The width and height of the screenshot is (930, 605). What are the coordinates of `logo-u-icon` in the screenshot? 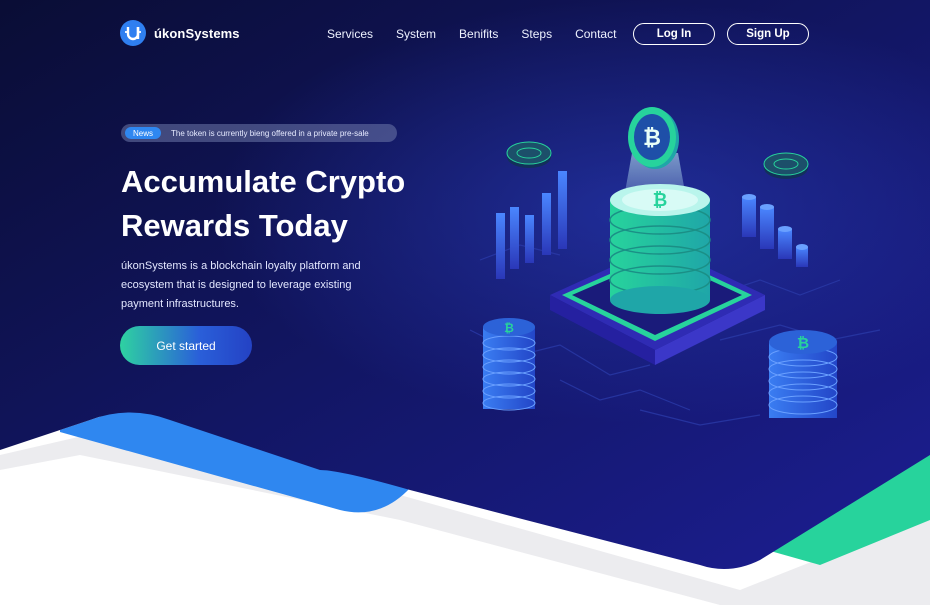 It's located at (133, 33).